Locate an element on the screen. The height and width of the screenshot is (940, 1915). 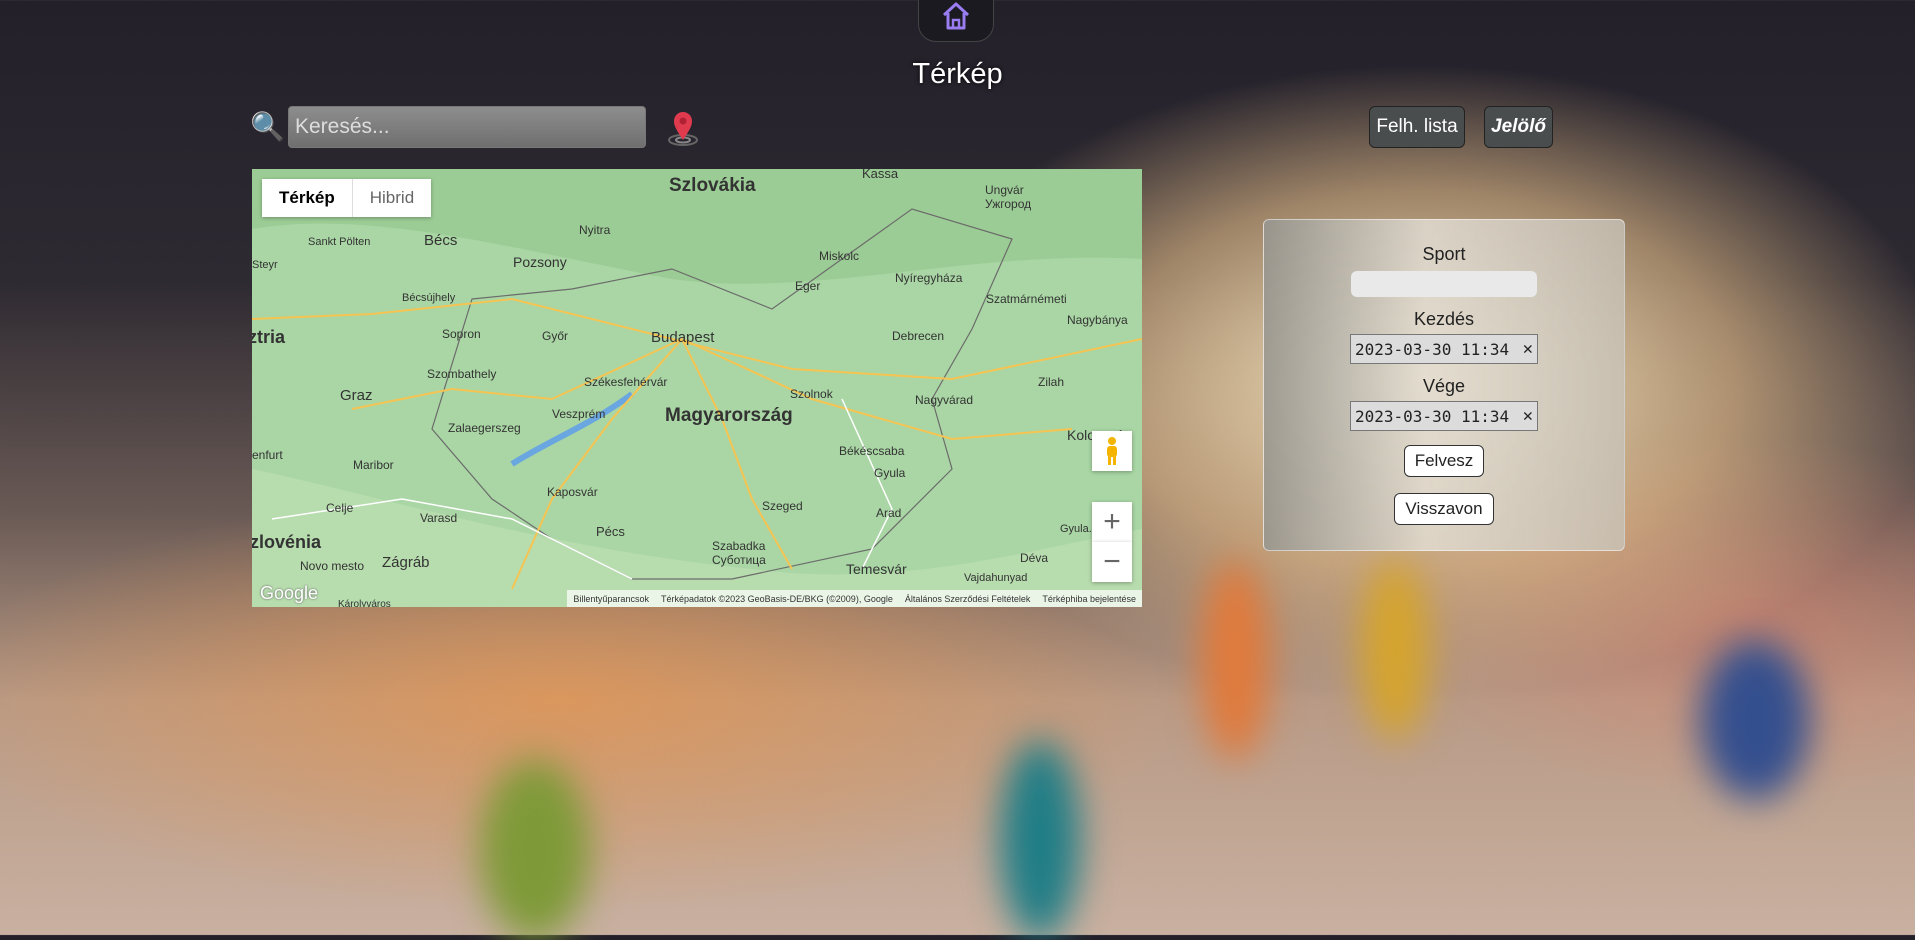
map-place-label: Nagybánya is located at coordinates (1097, 320).